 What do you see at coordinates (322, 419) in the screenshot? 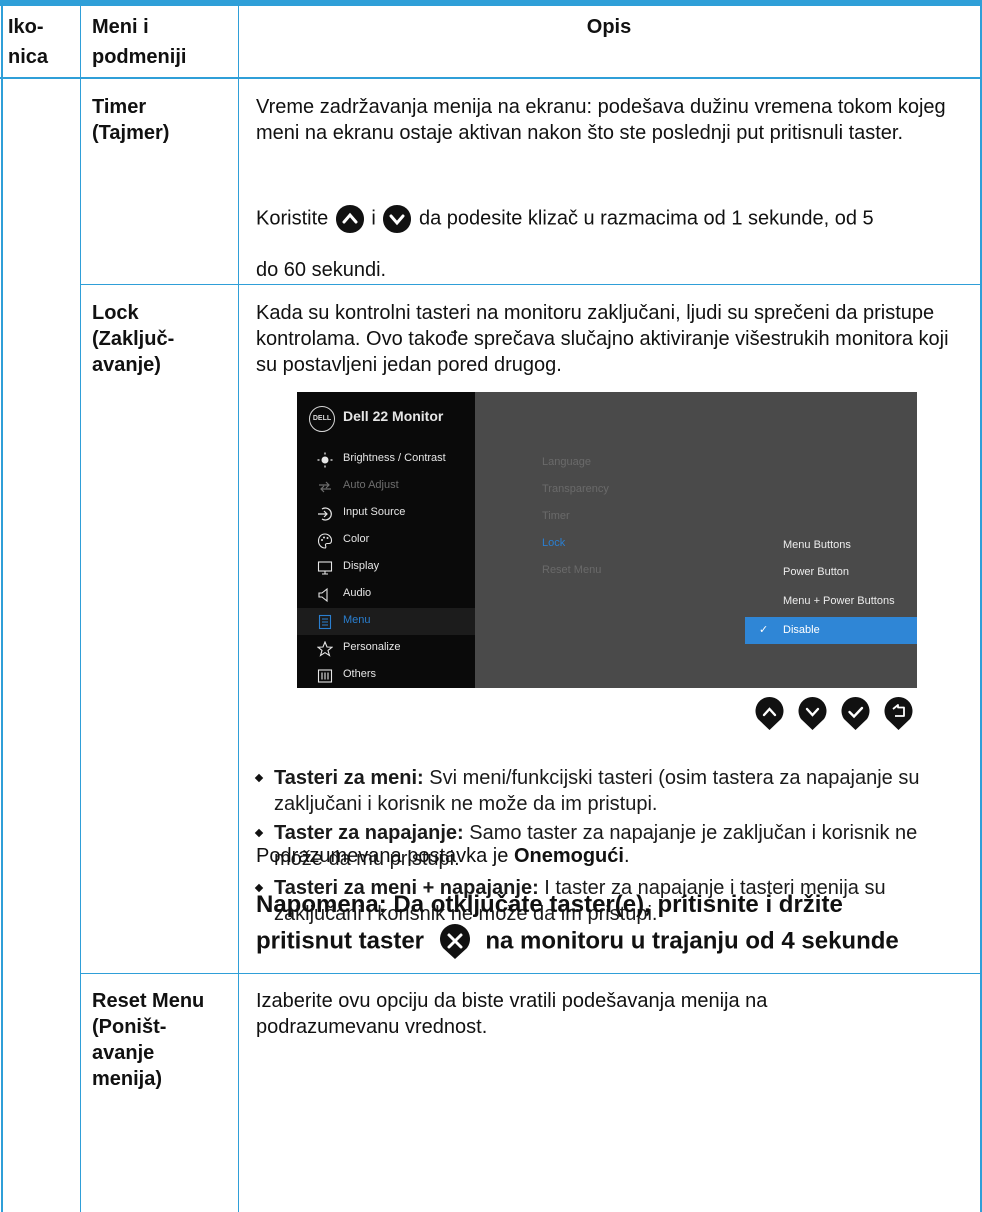
I see `dell-logo: DELL` at bounding box center [322, 419].